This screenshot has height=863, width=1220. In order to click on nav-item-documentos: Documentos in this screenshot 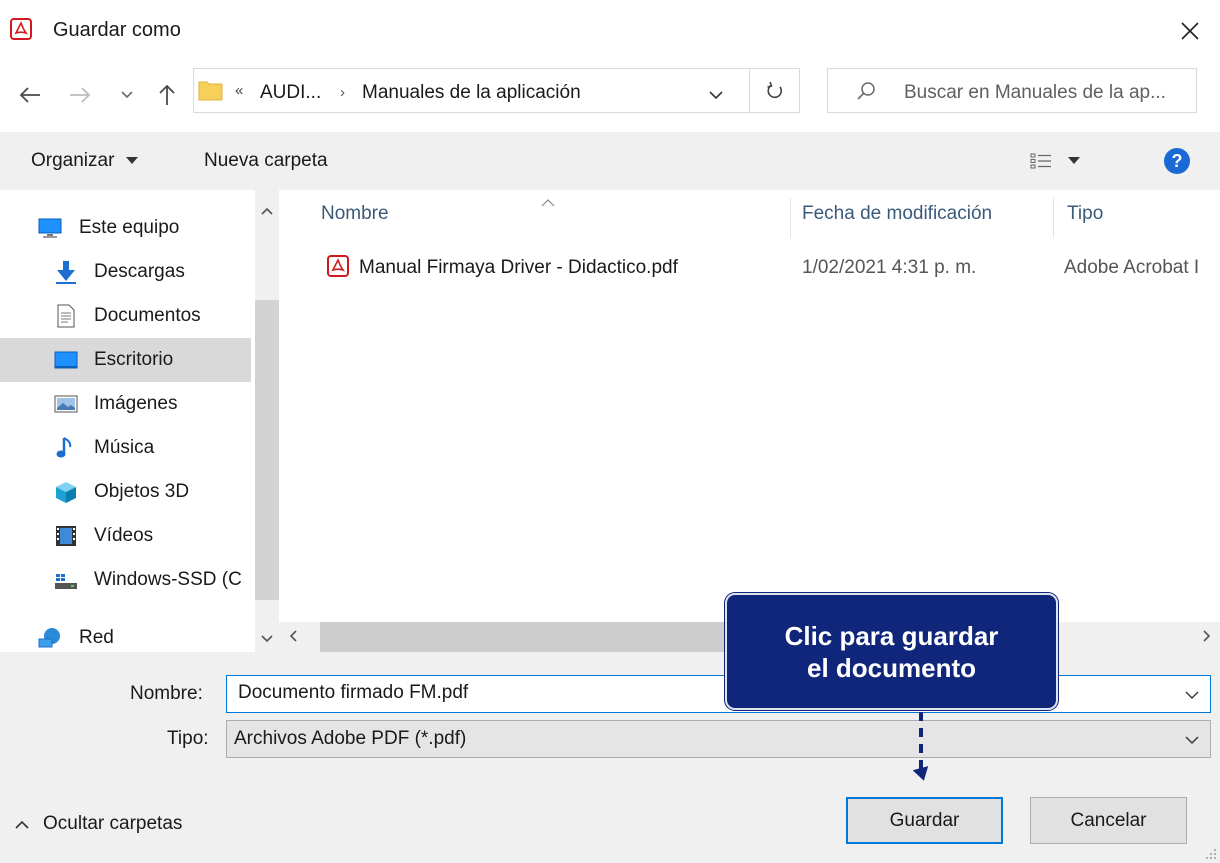, I will do `click(125, 316)`.